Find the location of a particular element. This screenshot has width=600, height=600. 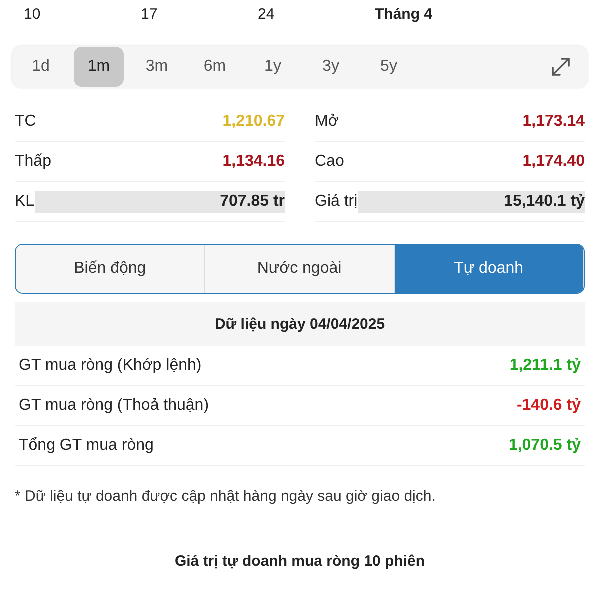

stat-label: Giá trị is located at coordinates (336, 201).